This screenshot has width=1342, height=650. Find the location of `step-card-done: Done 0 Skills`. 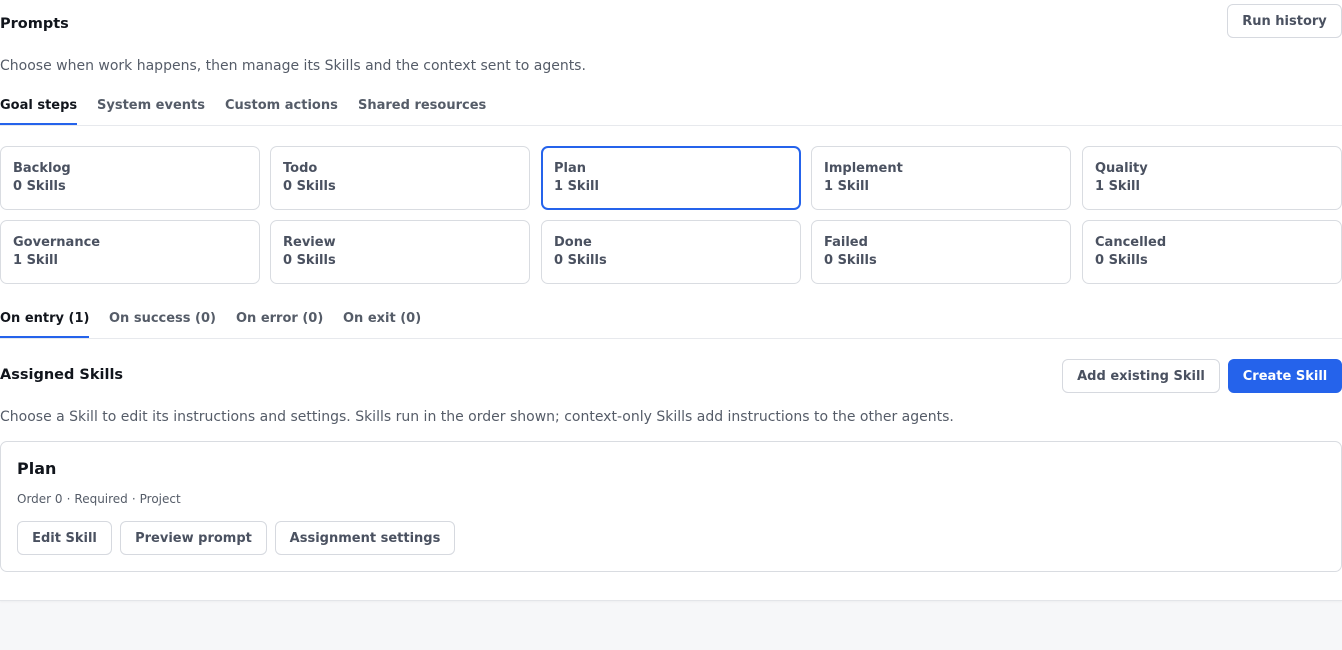

step-card-done: Done 0 Skills is located at coordinates (671, 252).